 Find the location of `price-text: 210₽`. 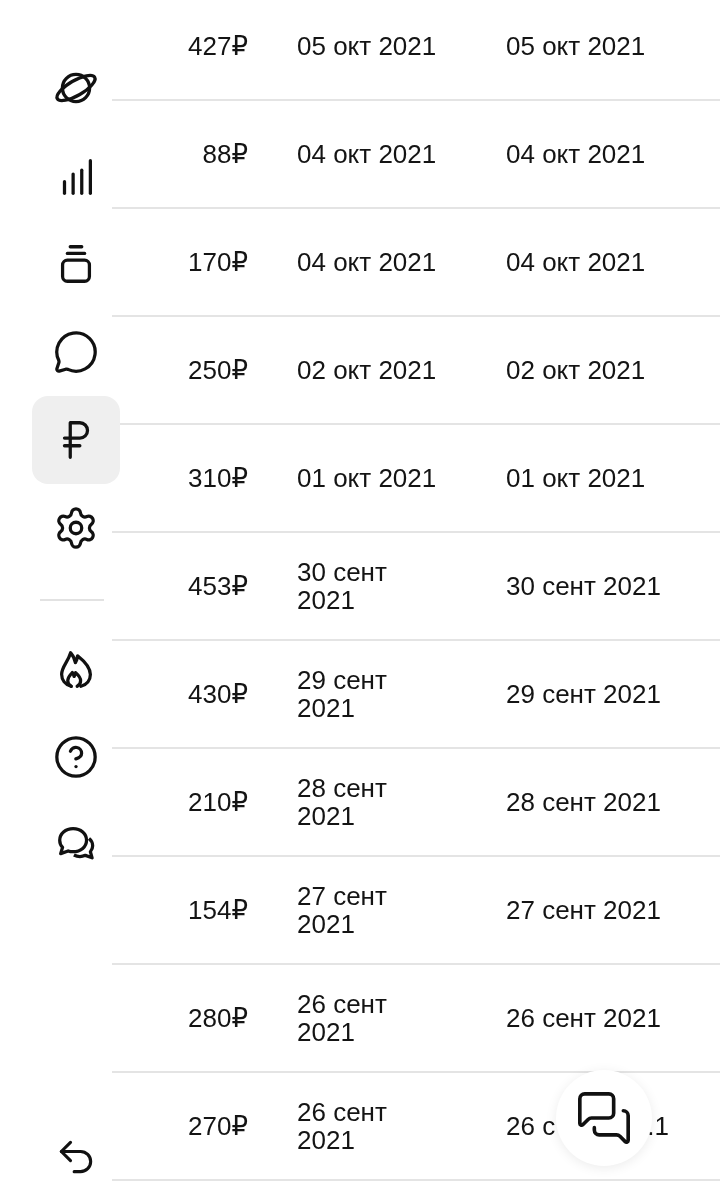

price-text: 210₽ is located at coordinates (218, 802).